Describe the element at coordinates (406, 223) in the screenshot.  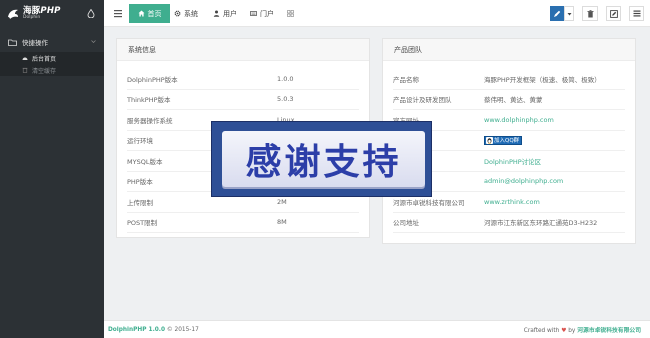
I see `row-key: 公司地址` at that location.